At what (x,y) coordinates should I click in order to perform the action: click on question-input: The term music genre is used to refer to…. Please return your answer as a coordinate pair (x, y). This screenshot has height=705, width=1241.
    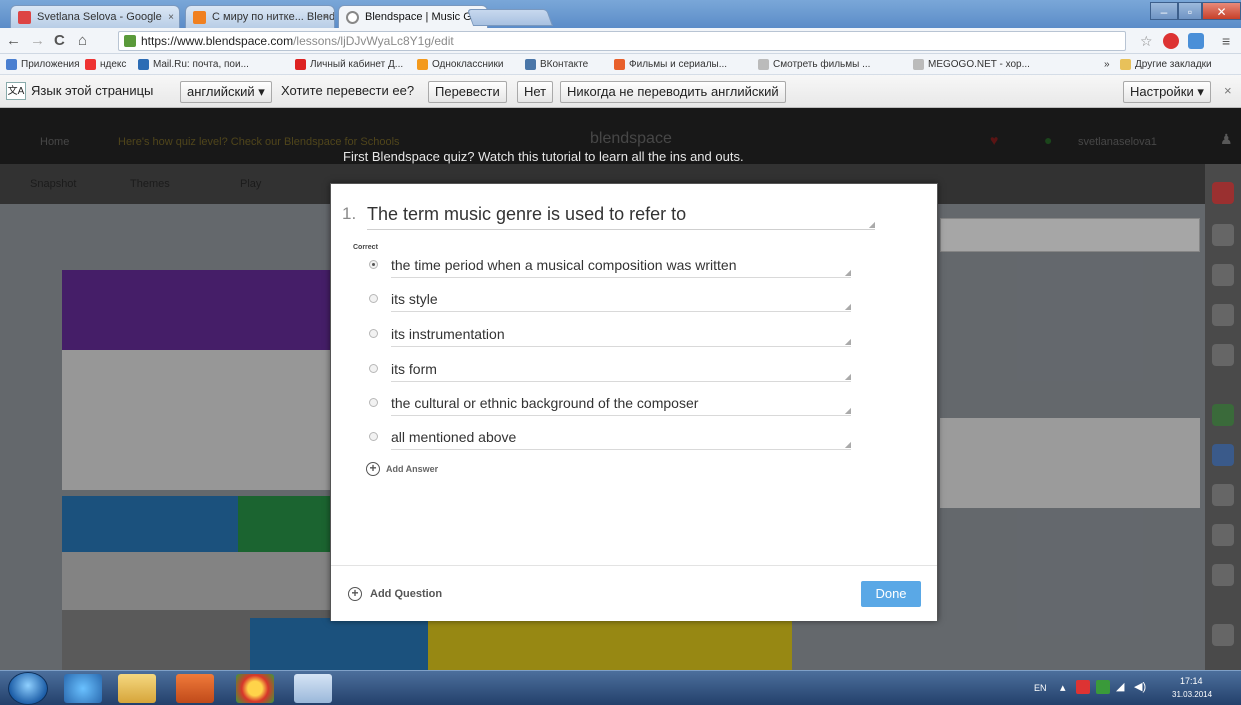
    Looking at the image, I should click on (621, 216).